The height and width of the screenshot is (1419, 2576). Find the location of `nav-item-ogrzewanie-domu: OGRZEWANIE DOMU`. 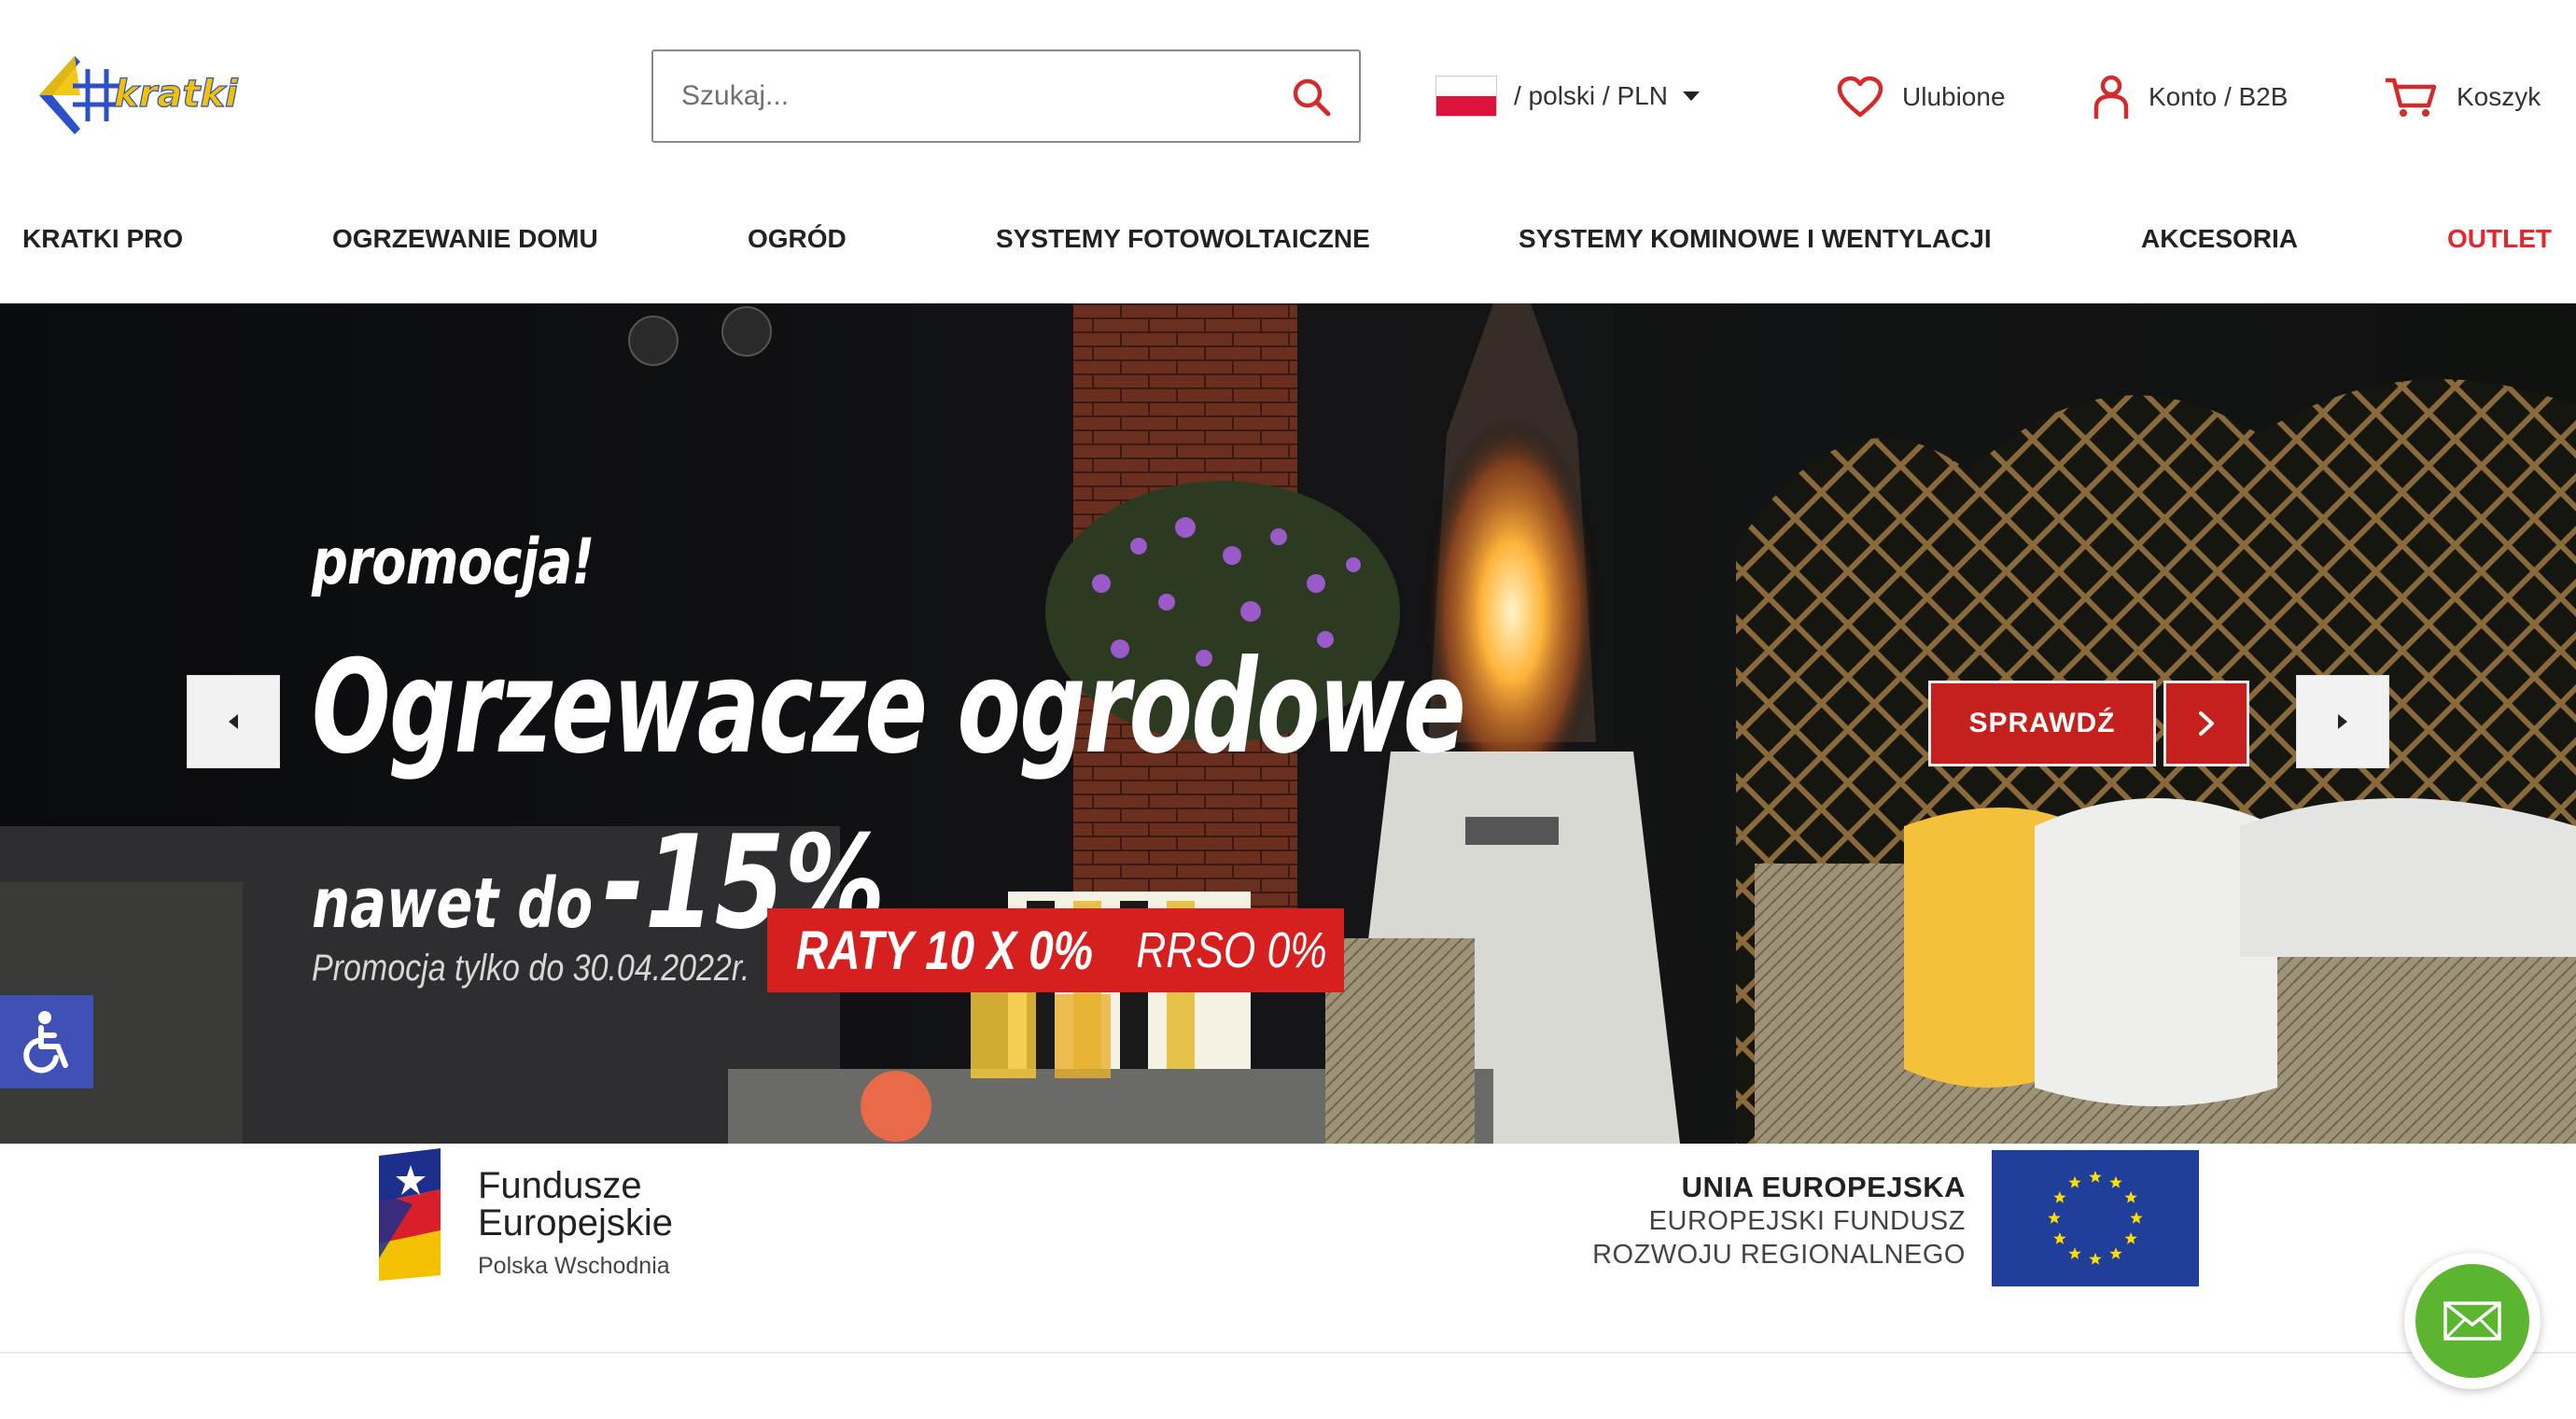

nav-item-ogrzewanie-domu: OGRZEWANIE DOMU is located at coordinates (465, 239).